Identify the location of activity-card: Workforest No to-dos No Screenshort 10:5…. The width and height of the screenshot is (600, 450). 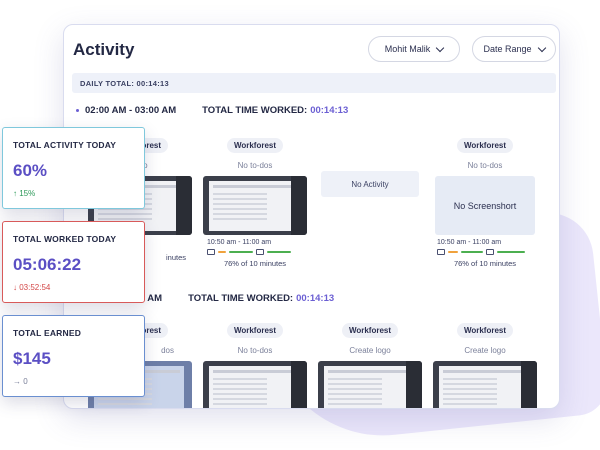
(485, 201).